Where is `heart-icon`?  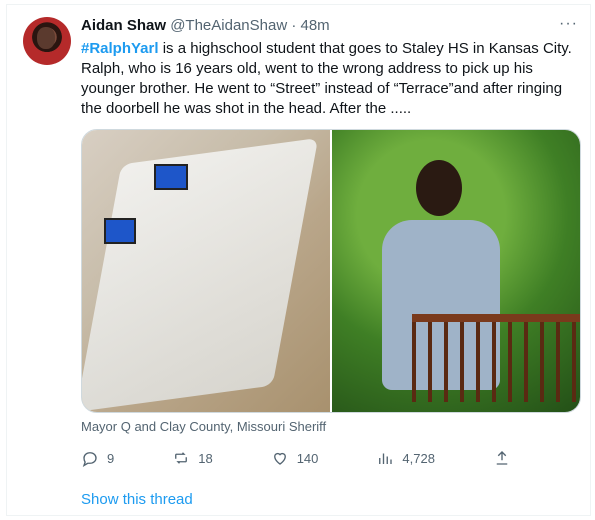 heart-icon is located at coordinates (279, 458).